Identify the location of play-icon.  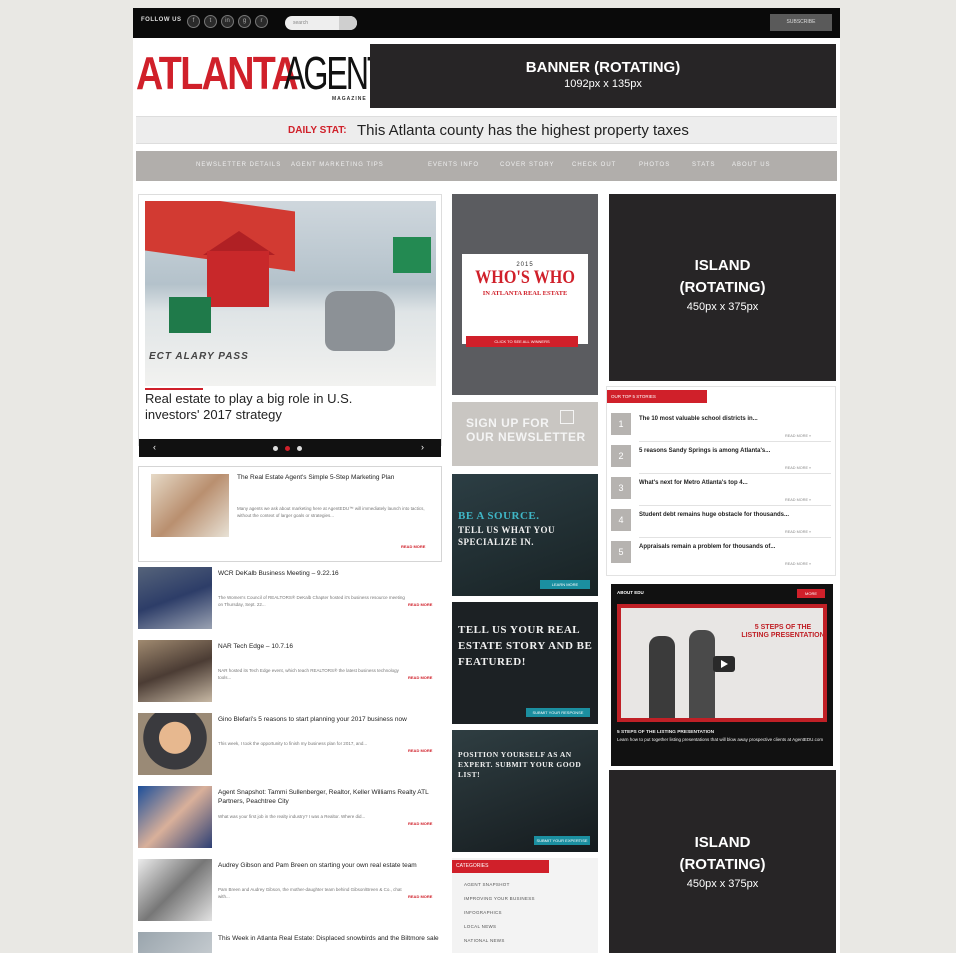
(724, 664).